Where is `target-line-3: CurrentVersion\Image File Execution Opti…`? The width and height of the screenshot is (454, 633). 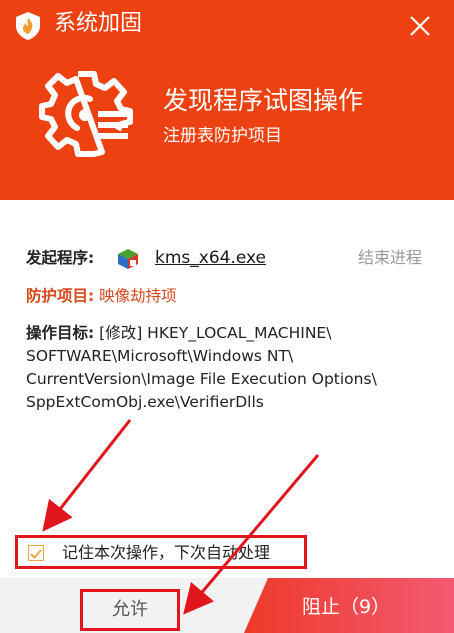 target-line-3: CurrentVersion\Image File Execution Opti… is located at coordinates (201, 379).